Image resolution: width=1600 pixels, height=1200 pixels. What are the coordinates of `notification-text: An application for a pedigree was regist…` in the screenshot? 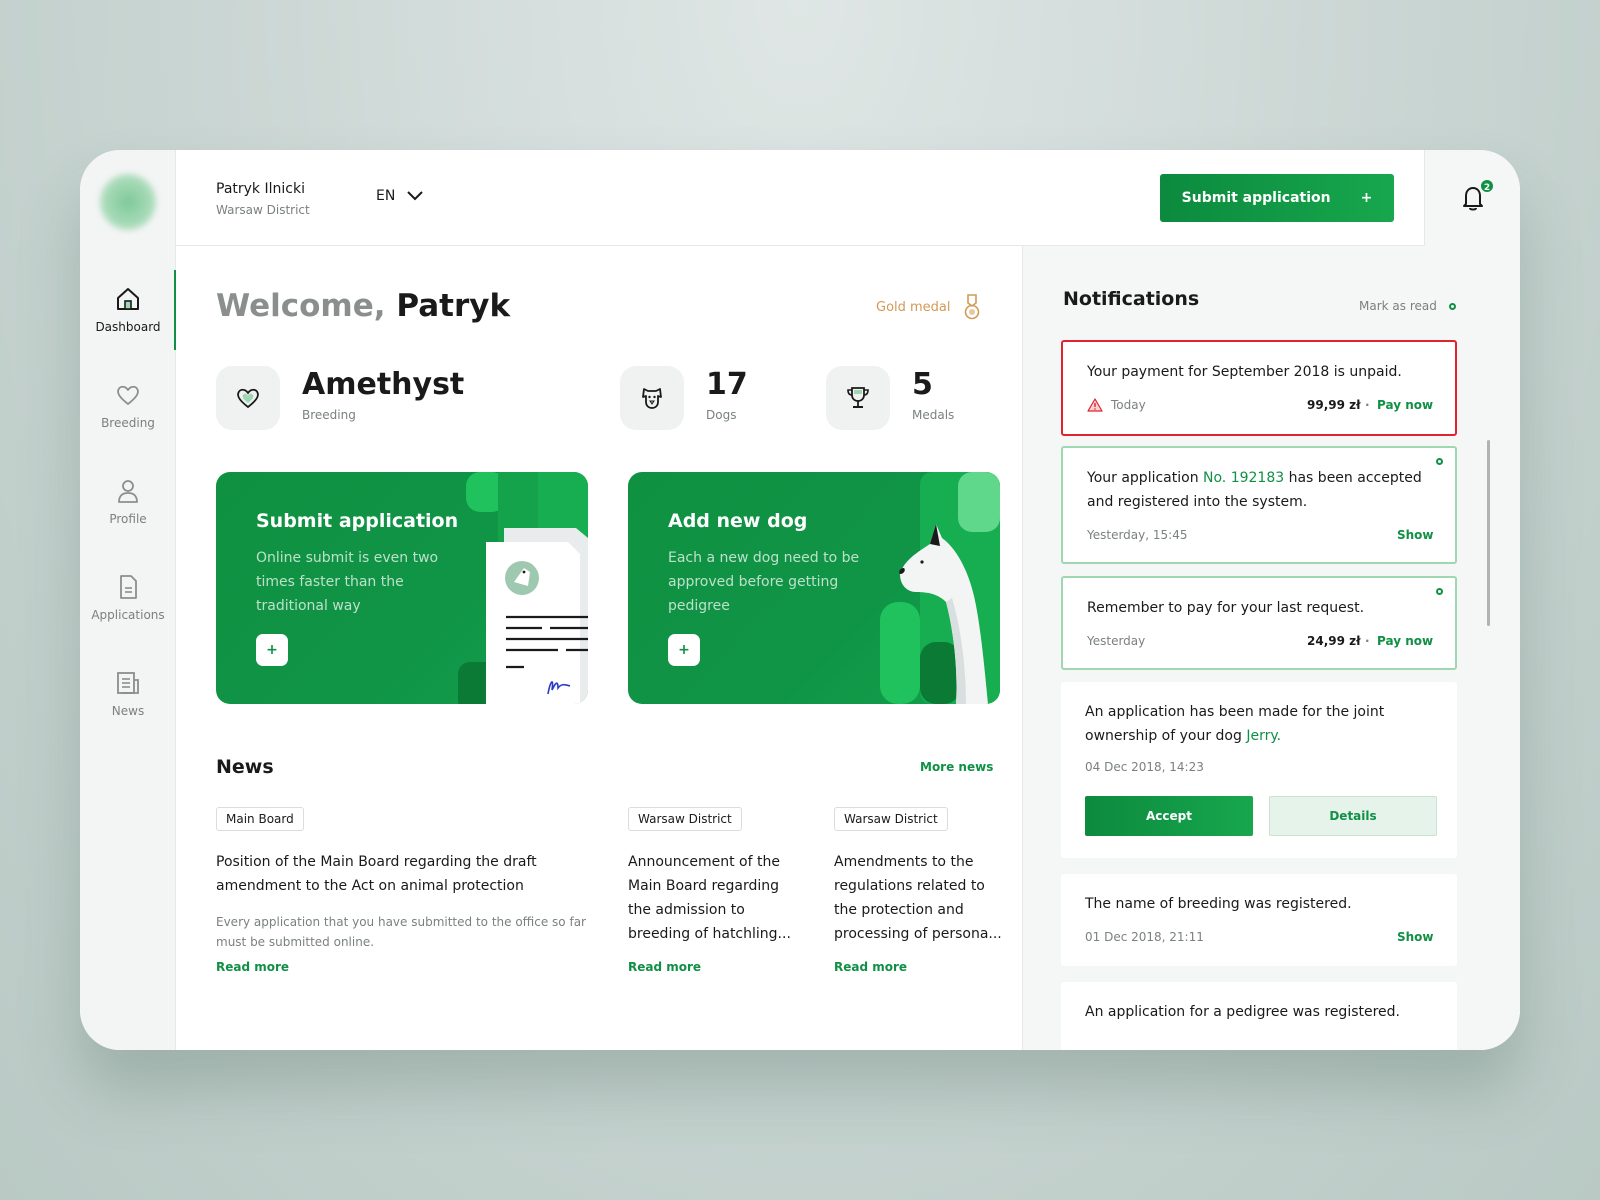 It's located at (1242, 1012).